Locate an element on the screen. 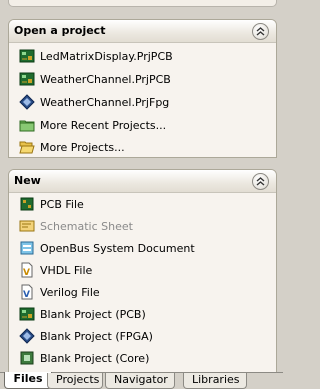 Image resolution: width=320 pixels, height=389 pixels. item-label: PCB File is located at coordinates (62, 204).